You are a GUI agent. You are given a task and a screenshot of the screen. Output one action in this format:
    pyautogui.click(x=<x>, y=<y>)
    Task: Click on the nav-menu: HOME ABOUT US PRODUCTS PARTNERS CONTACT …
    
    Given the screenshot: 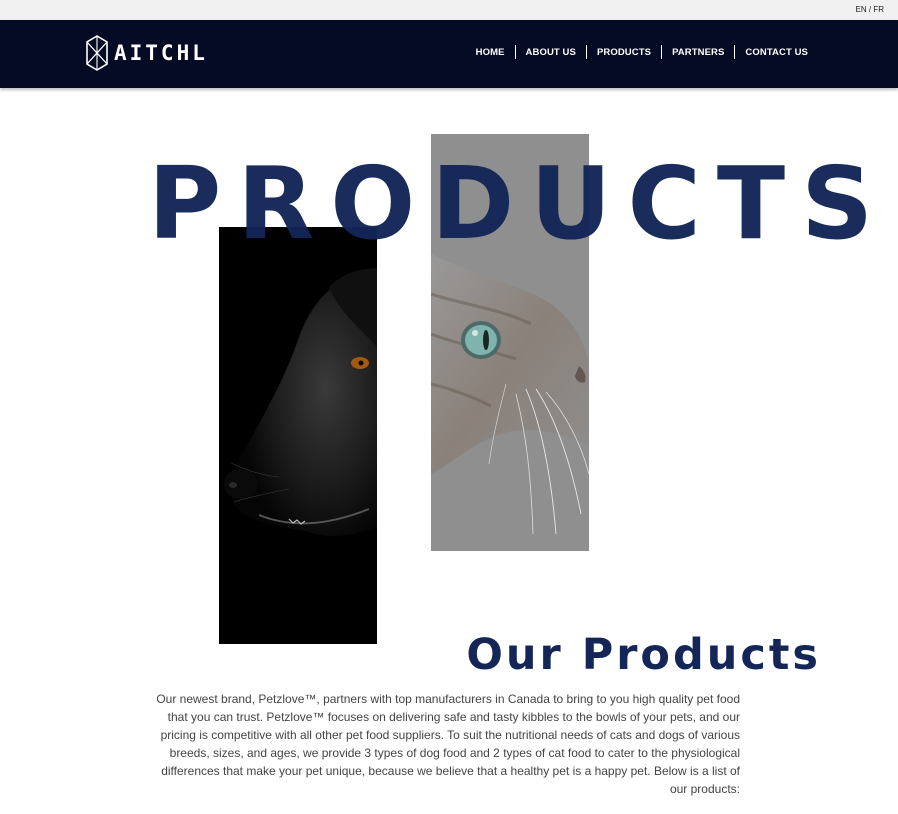 What is the action you would take?
    pyautogui.click(x=642, y=52)
    